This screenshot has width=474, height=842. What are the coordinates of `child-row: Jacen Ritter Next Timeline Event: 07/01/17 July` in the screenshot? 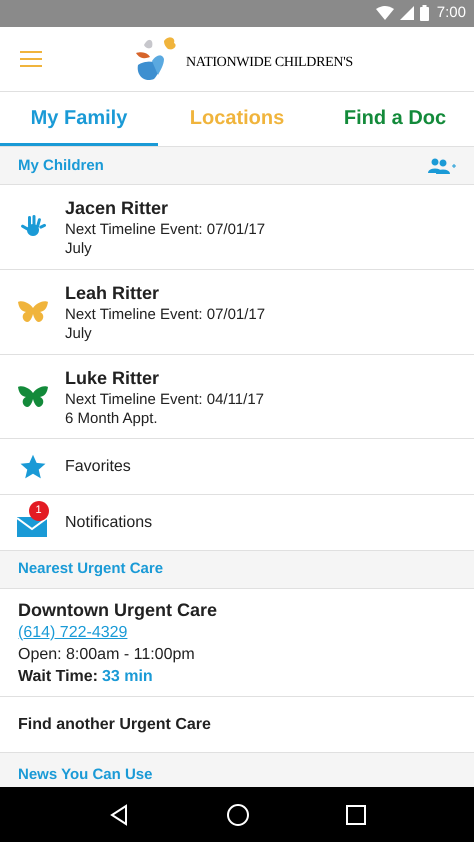 It's located at (237, 227).